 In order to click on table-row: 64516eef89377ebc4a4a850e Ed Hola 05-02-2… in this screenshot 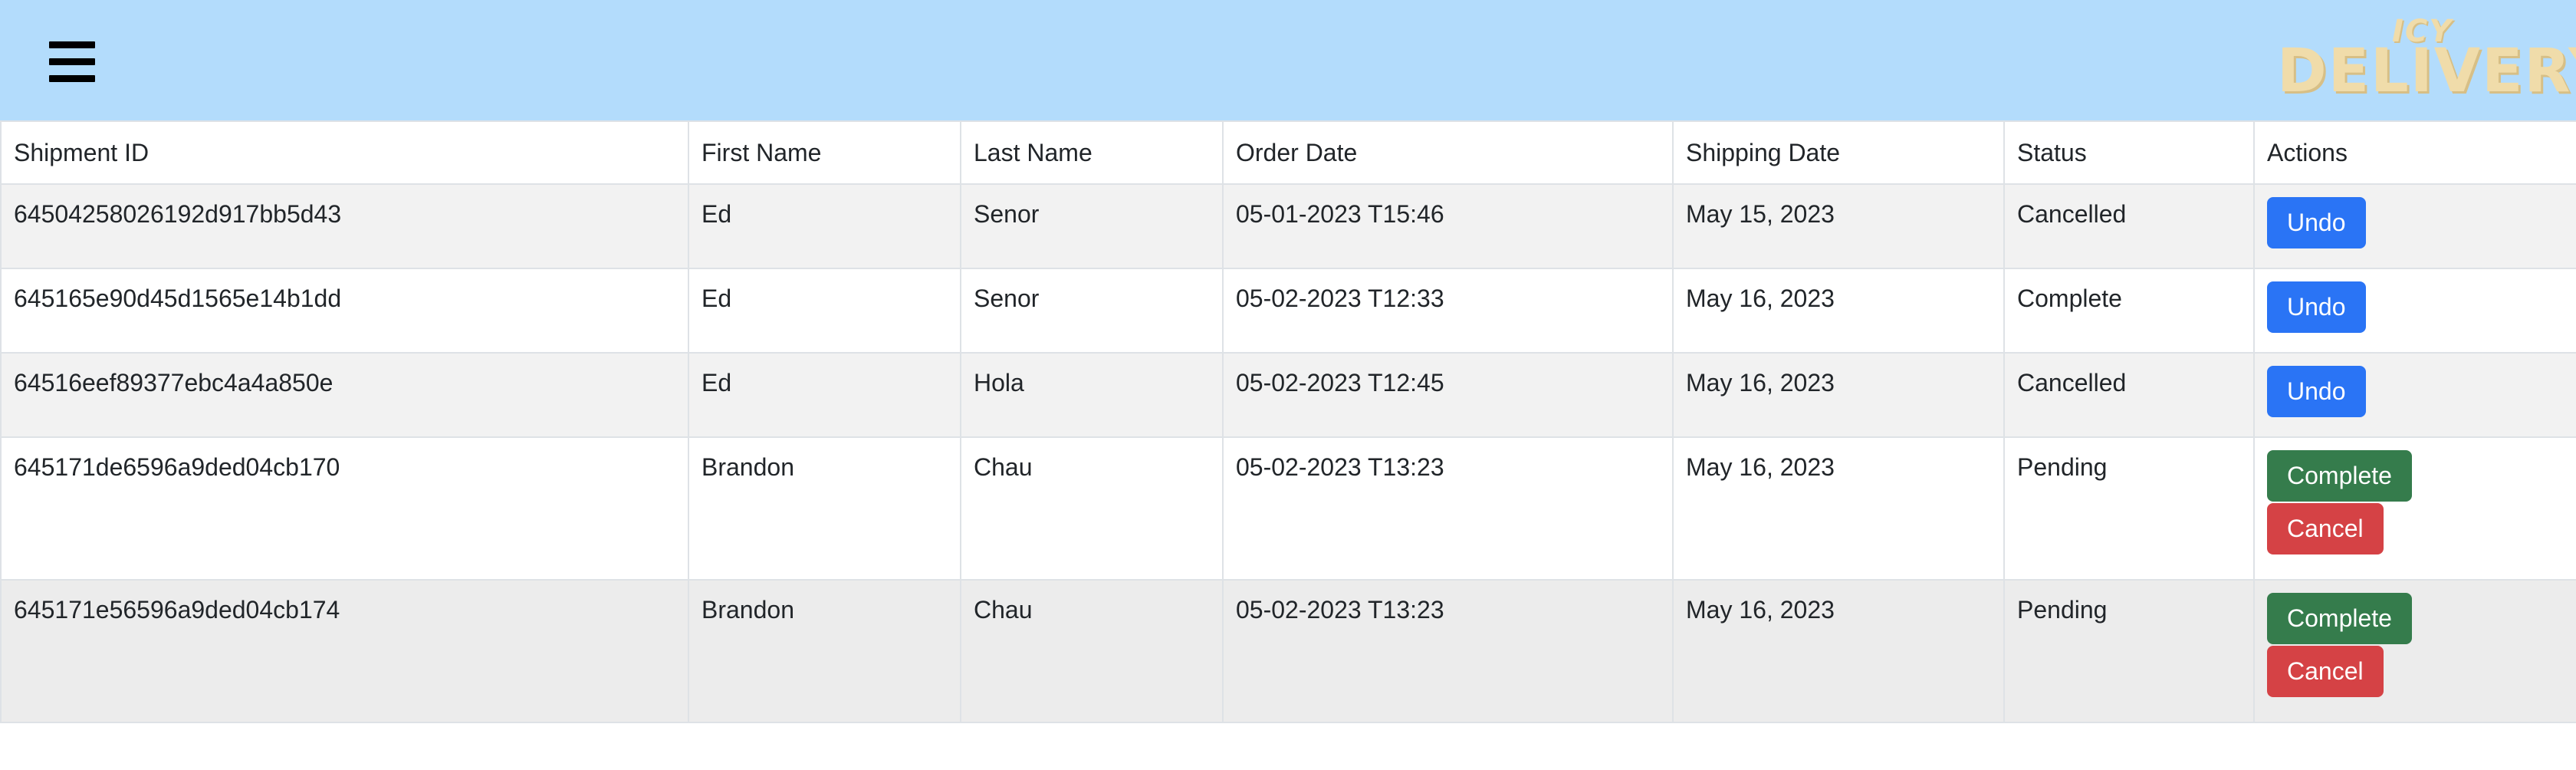, I will do `click(1288, 395)`.